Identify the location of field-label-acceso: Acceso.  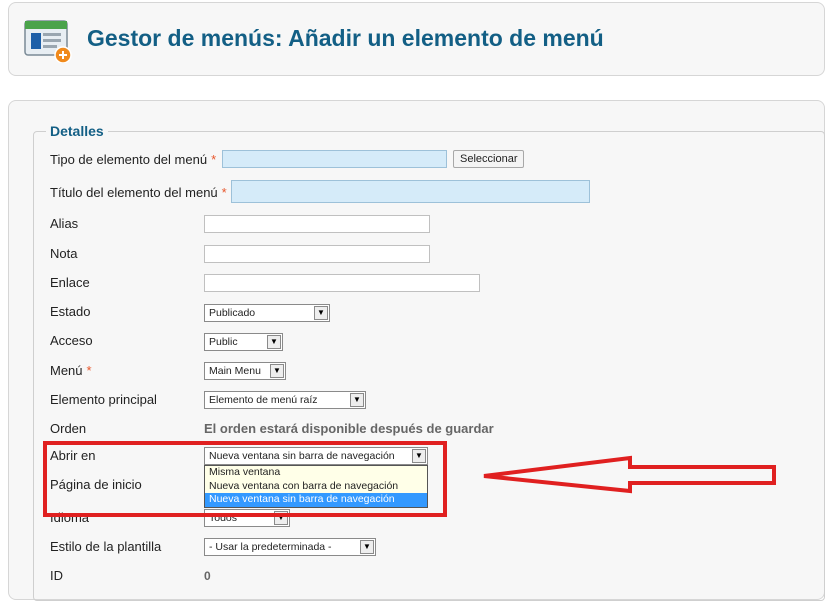
(71, 340).